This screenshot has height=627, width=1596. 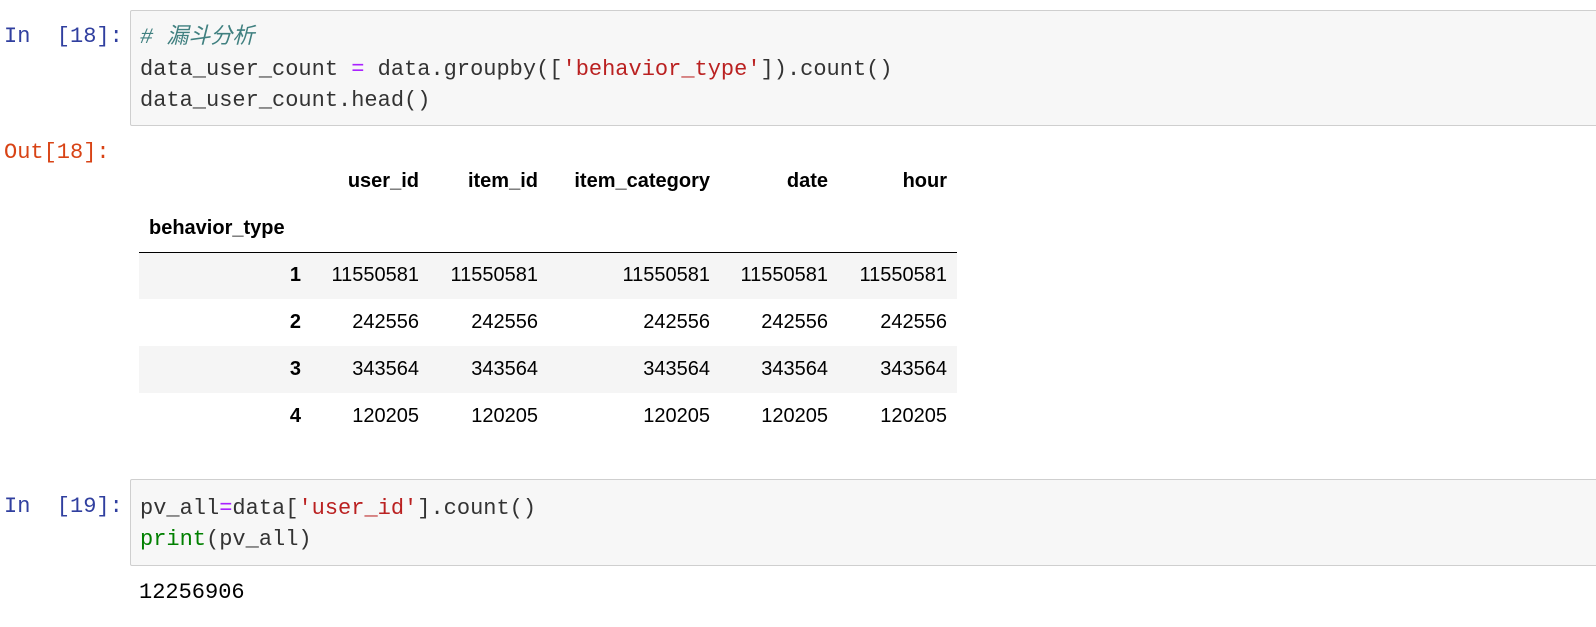 I want to click on row-index: 2, so click(x=295, y=322).